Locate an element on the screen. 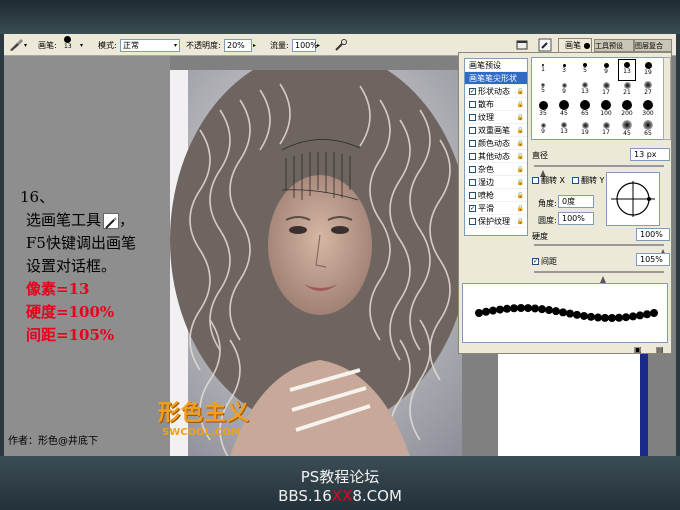 The image size is (680, 510). brush-list-item: 保护纹理 🔒 is located at coordinates (496, 221).